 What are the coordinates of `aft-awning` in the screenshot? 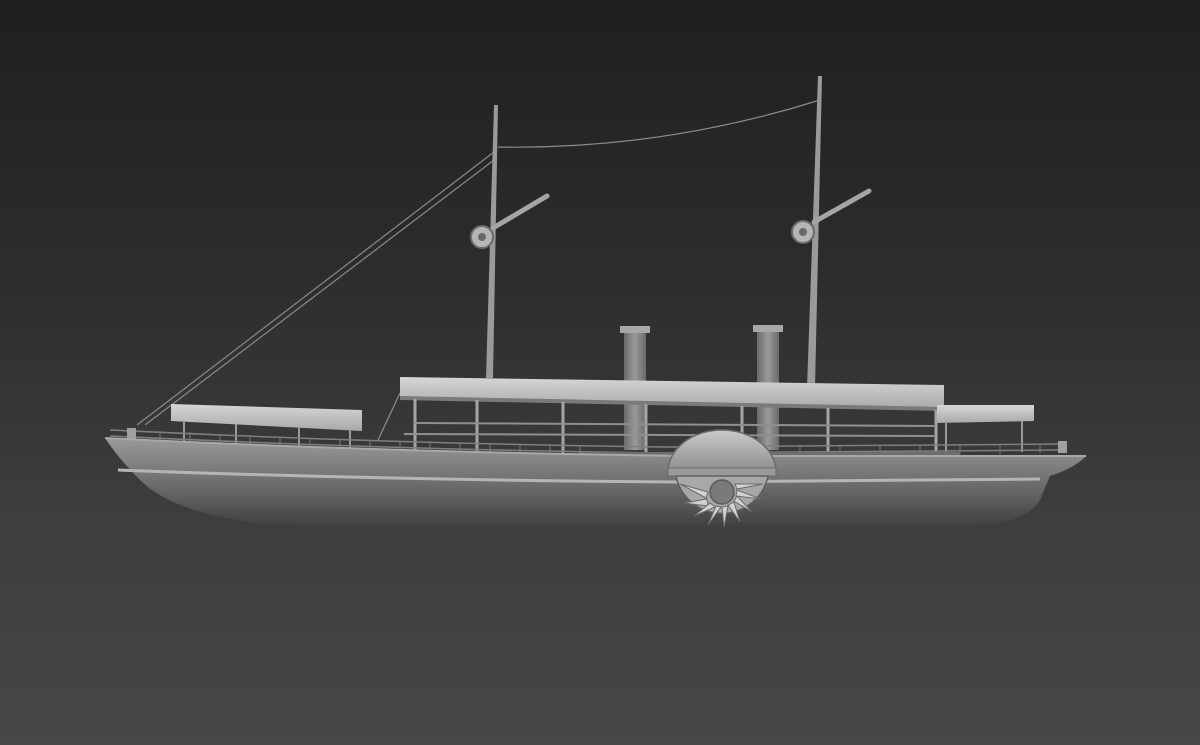 It's located at (985, 430).